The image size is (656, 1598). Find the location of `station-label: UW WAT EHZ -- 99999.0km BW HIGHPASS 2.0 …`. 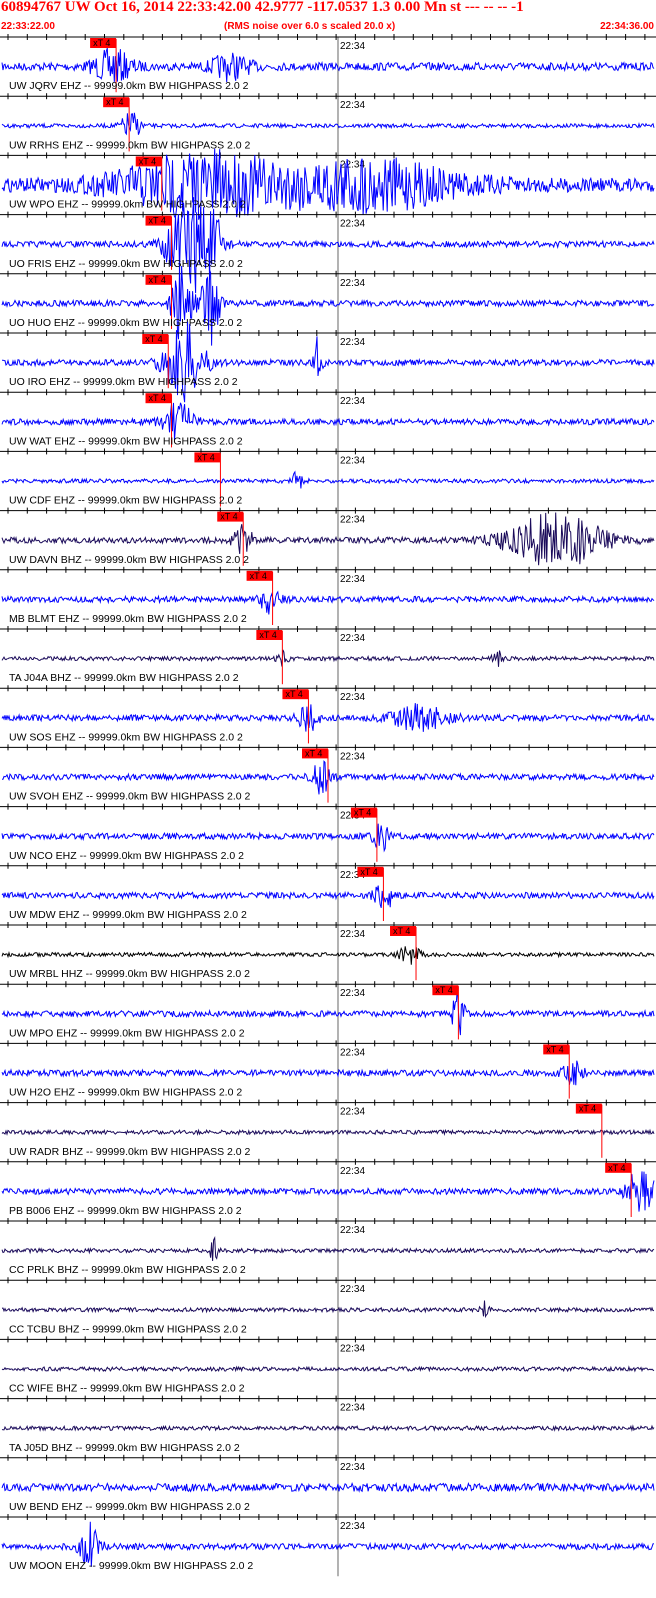

station-label: UW WAT EHZ -- 99999.0km BW HIGHPASS 2.0 … is located at coordinates (126, 441).